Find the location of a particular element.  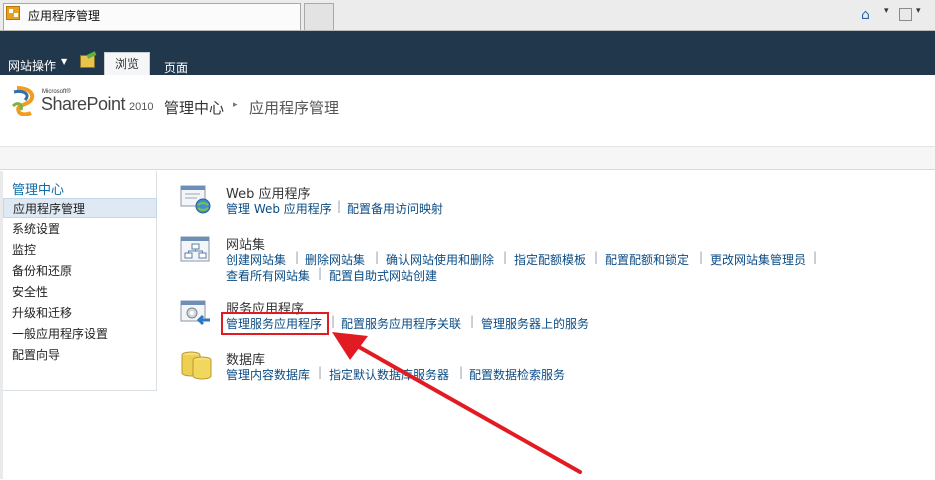

link-specify-quota-templates: 指定配额模板 is located at coordinates (550, 259).